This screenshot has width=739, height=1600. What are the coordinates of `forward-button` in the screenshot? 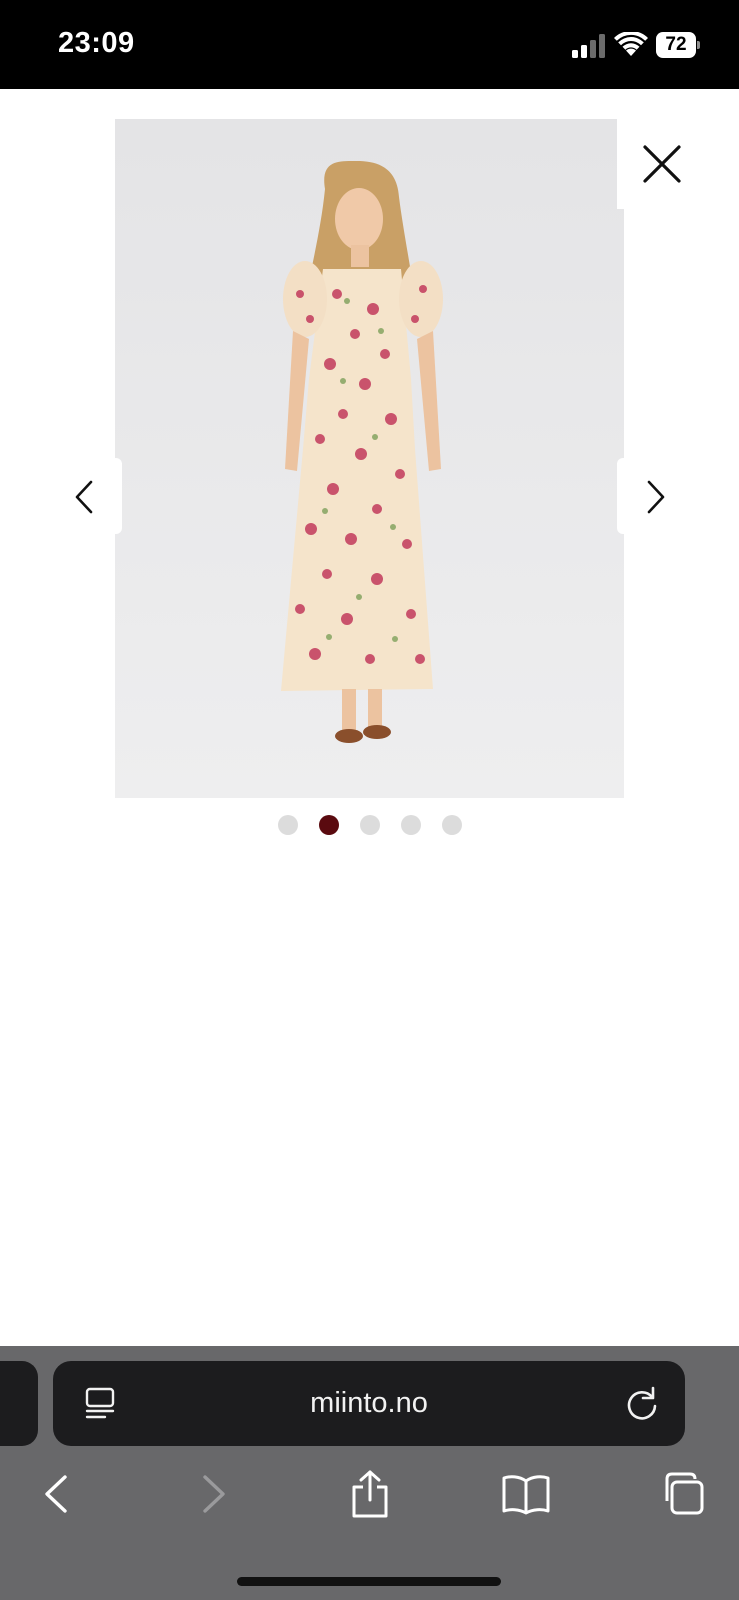 It's located at (214, 1494).